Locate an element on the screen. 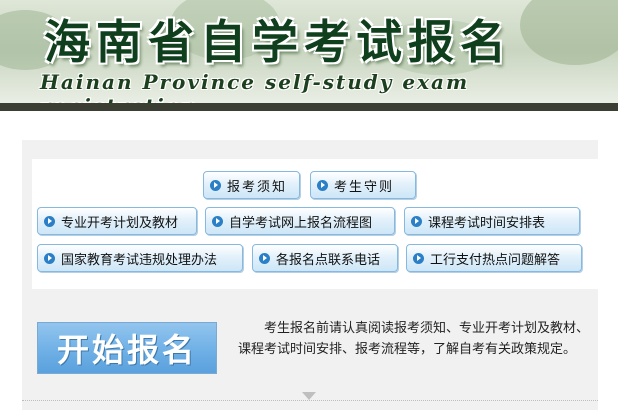  dotted-divider is located at coordinates (310, 400).